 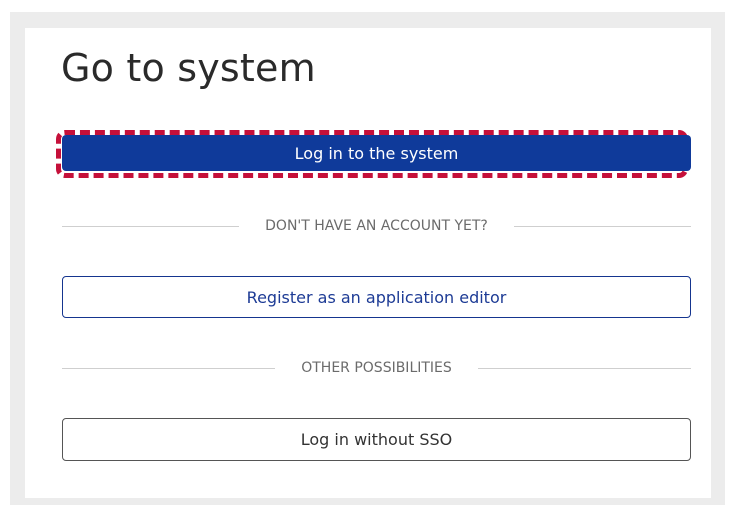 I want to click on no-account-label: DON'T HAVE AN ACCOUNT YET?, so click(x=376, y=226).